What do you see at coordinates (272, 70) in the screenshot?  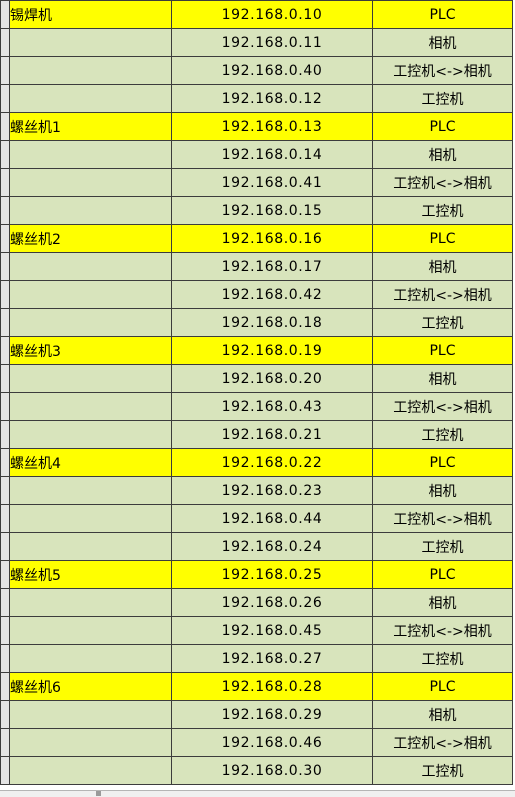 I see `ip-address-cell: 192.168.0.40` at bounding box center [272, 70].